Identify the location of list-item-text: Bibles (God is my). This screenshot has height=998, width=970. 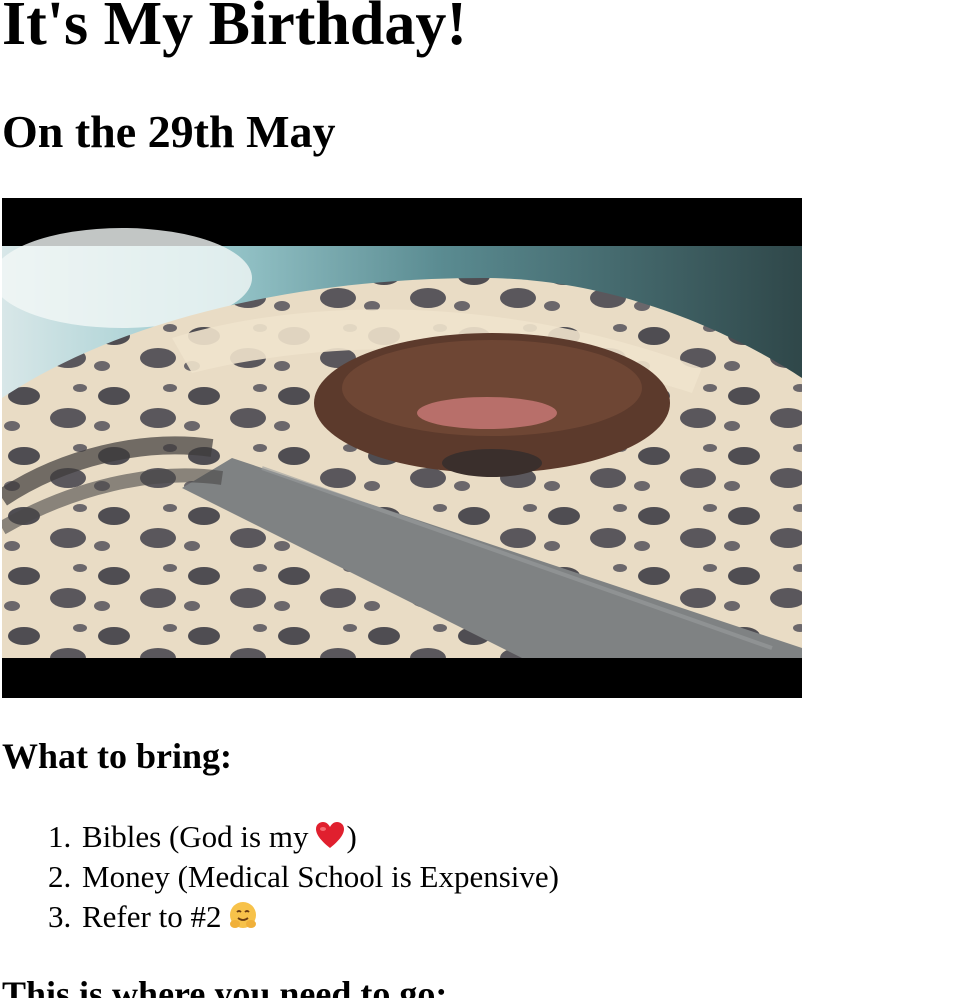
(219, 837).